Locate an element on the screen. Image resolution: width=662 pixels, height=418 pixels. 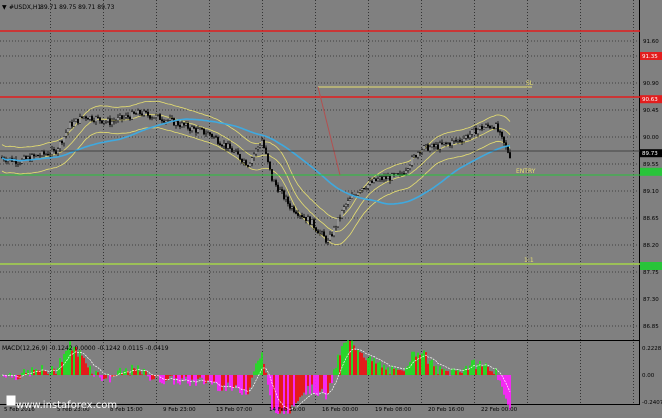
macd-tick-label: -0.2407 is located at coordinates (652, 403).